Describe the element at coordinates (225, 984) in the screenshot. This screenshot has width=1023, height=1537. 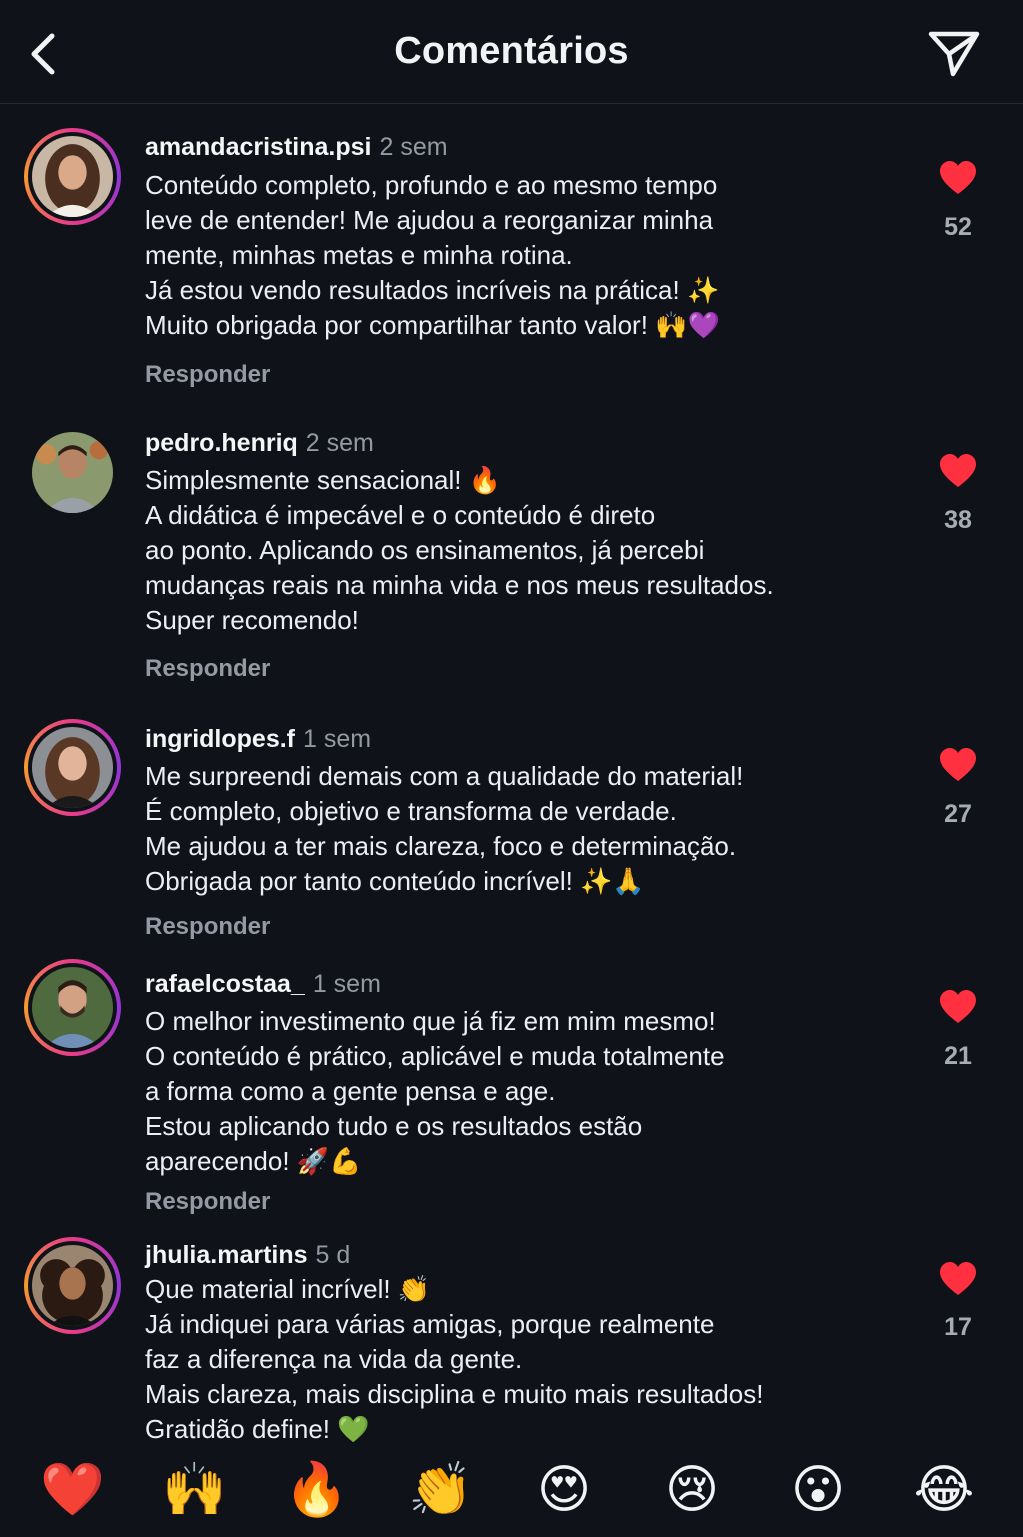
I see `comment-username: rafaelcostaa_` at that location.